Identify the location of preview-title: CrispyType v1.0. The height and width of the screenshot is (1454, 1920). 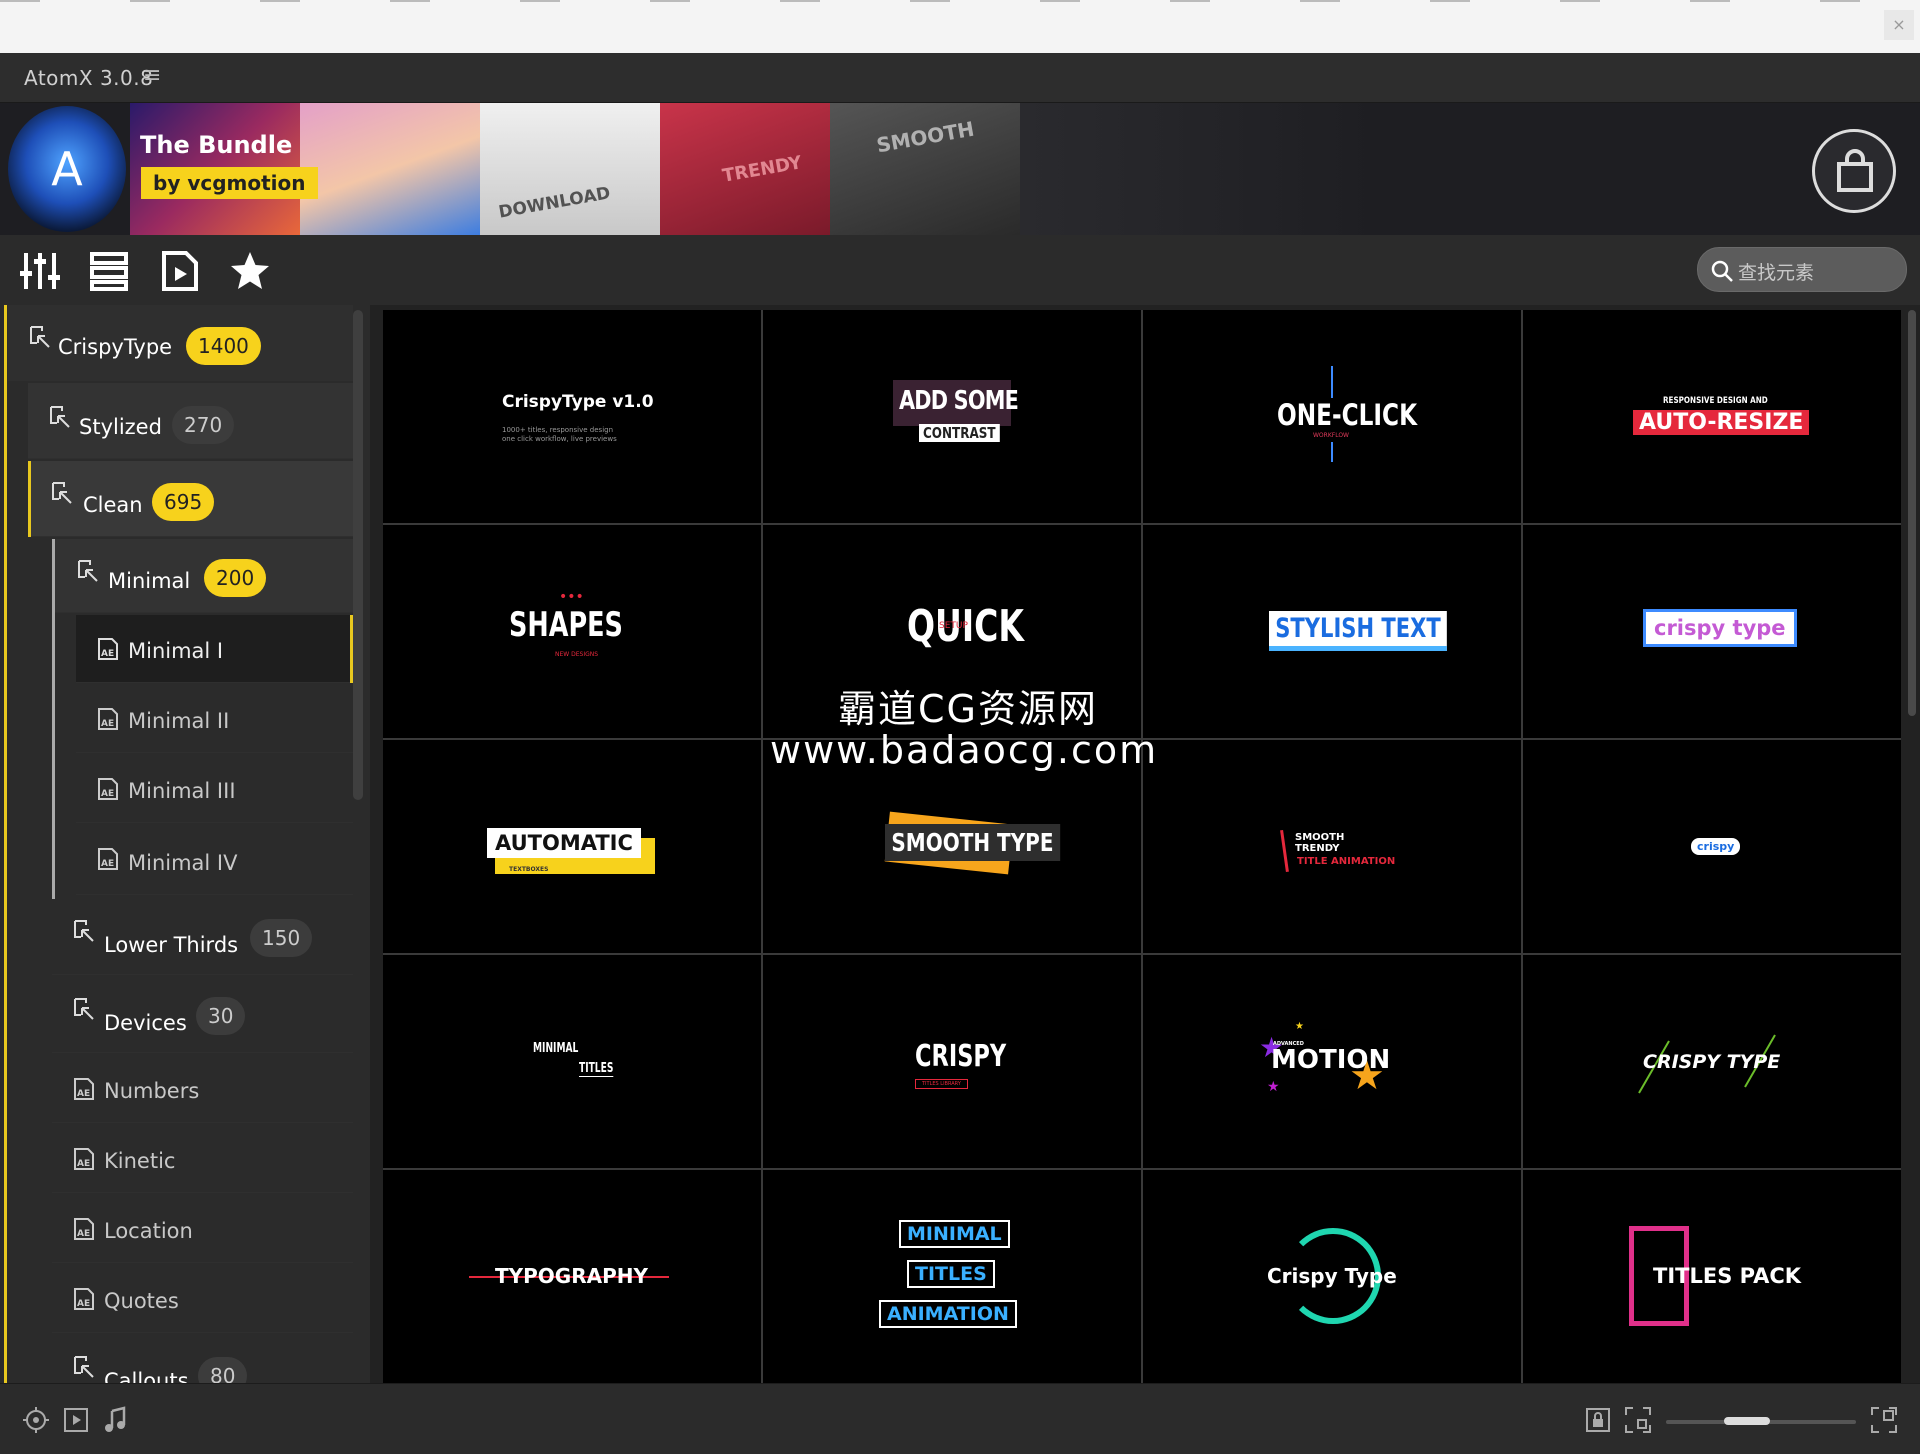
(578, 402).